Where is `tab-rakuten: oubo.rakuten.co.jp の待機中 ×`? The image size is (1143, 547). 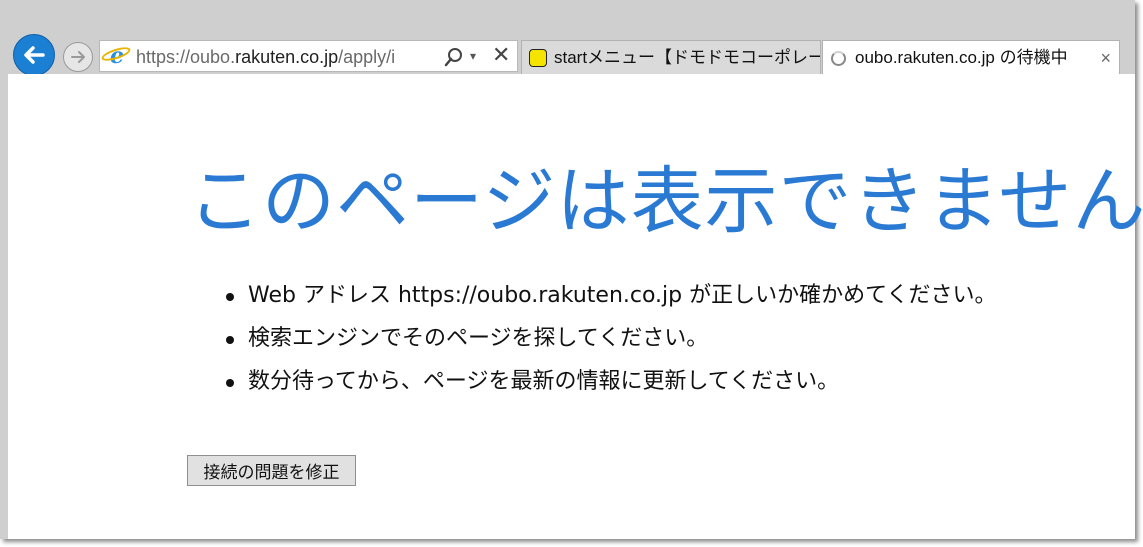 tab-rakuten: oubo.rakuten.co.jp の待機中 × is located at coordinates (971, 57).